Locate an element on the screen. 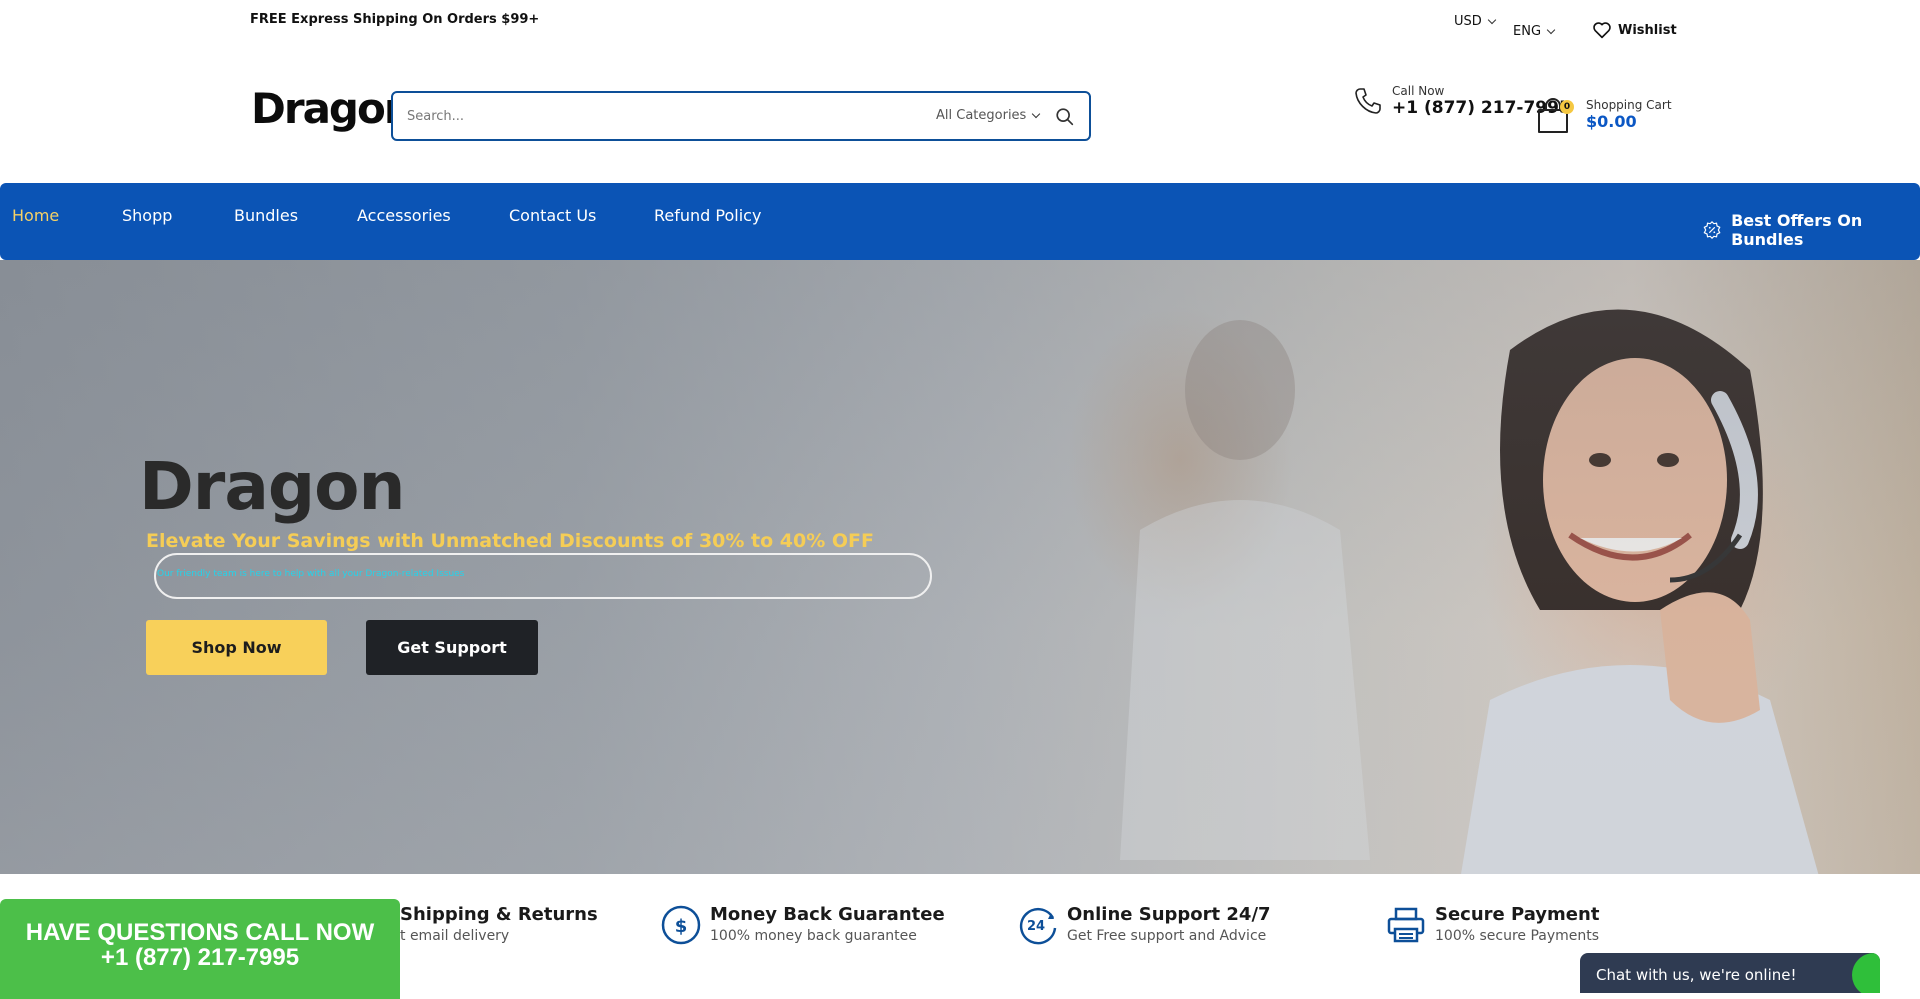 The image size is (1920, 999). language-selector: ENG is located at coordinates (1534, 31).